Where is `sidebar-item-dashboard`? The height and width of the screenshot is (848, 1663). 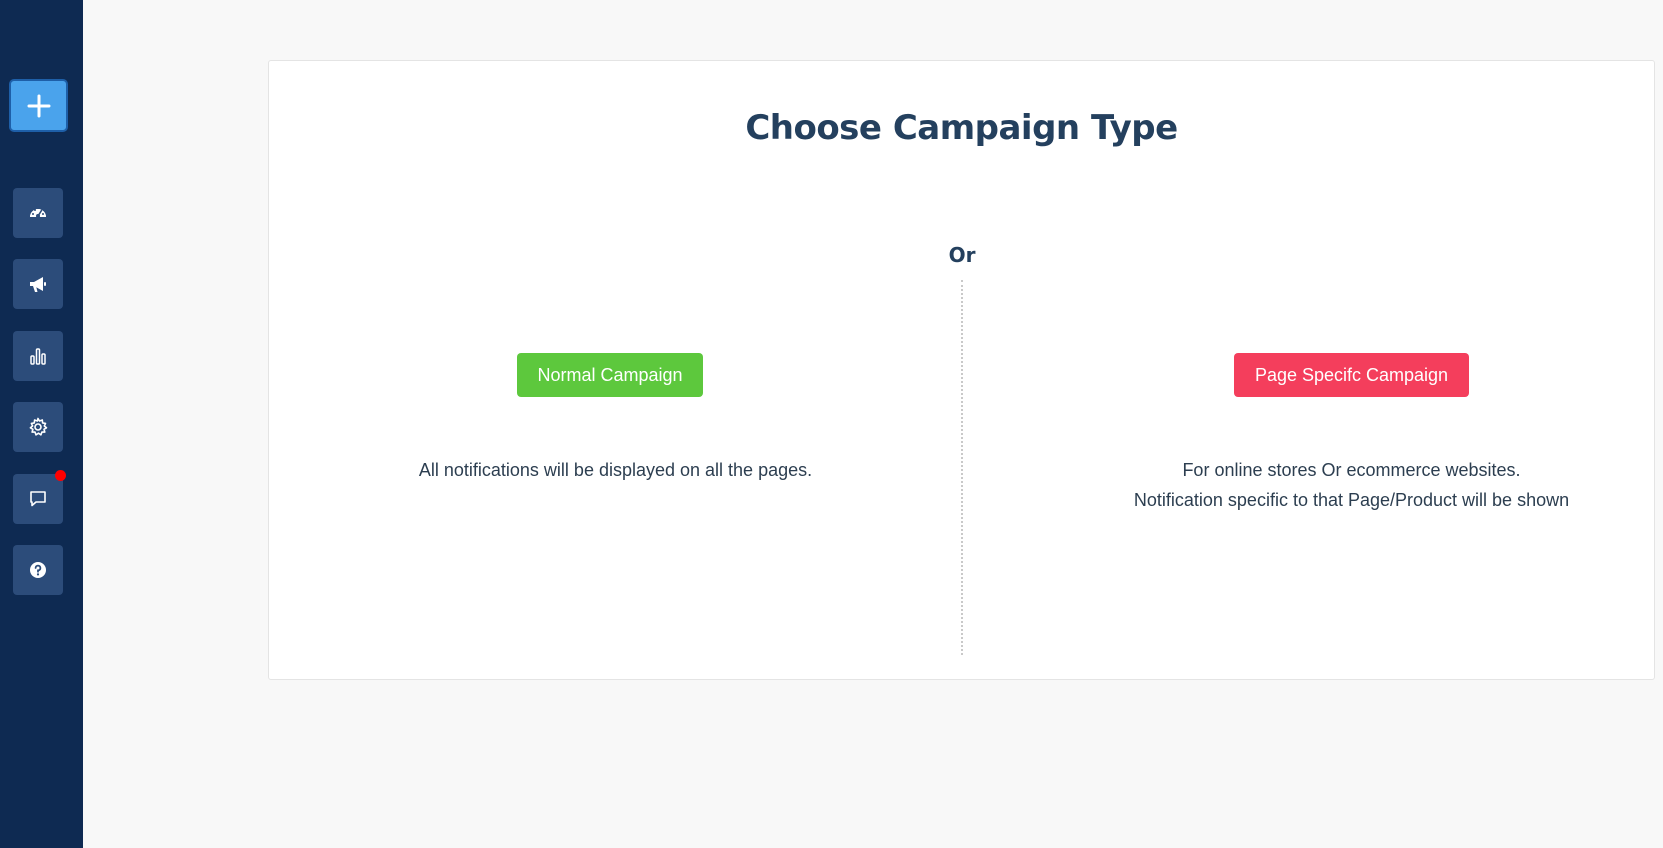
sidebar-item-dashboard is located at coordinates (38, 213).